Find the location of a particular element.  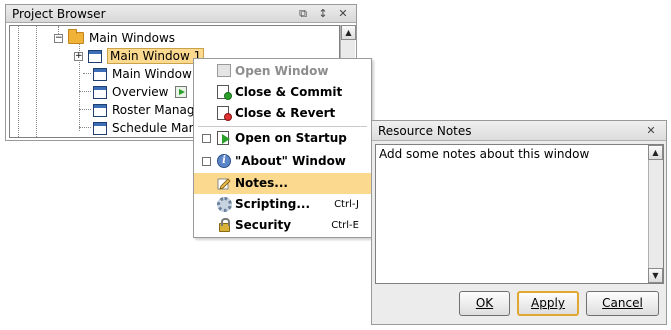

tree-item-label: Roster Manage is located at coordinates (157, 110).